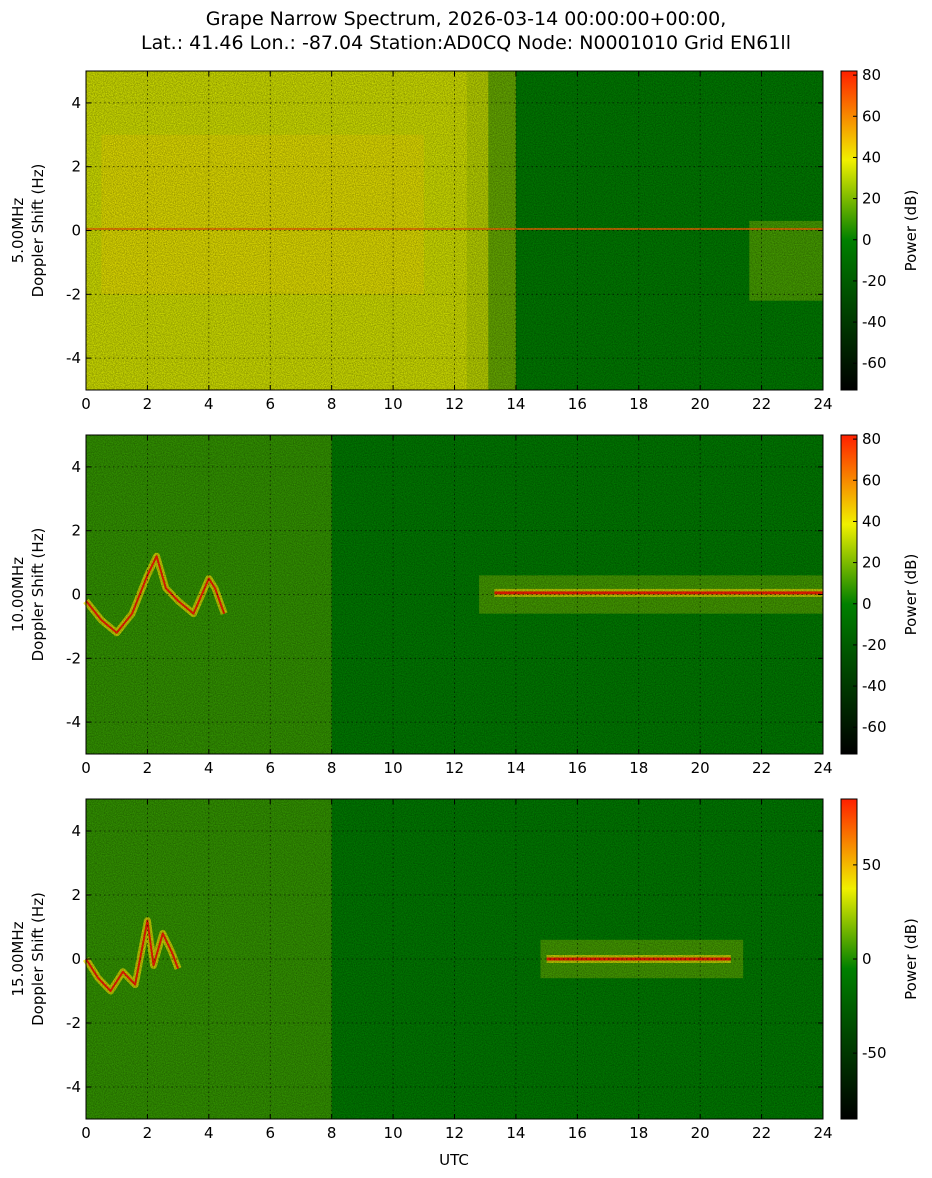  Describe the element at coordinates (18, 231) in the screenshot. I see `y-axis-label-line1: 5.00MHz` at that location.